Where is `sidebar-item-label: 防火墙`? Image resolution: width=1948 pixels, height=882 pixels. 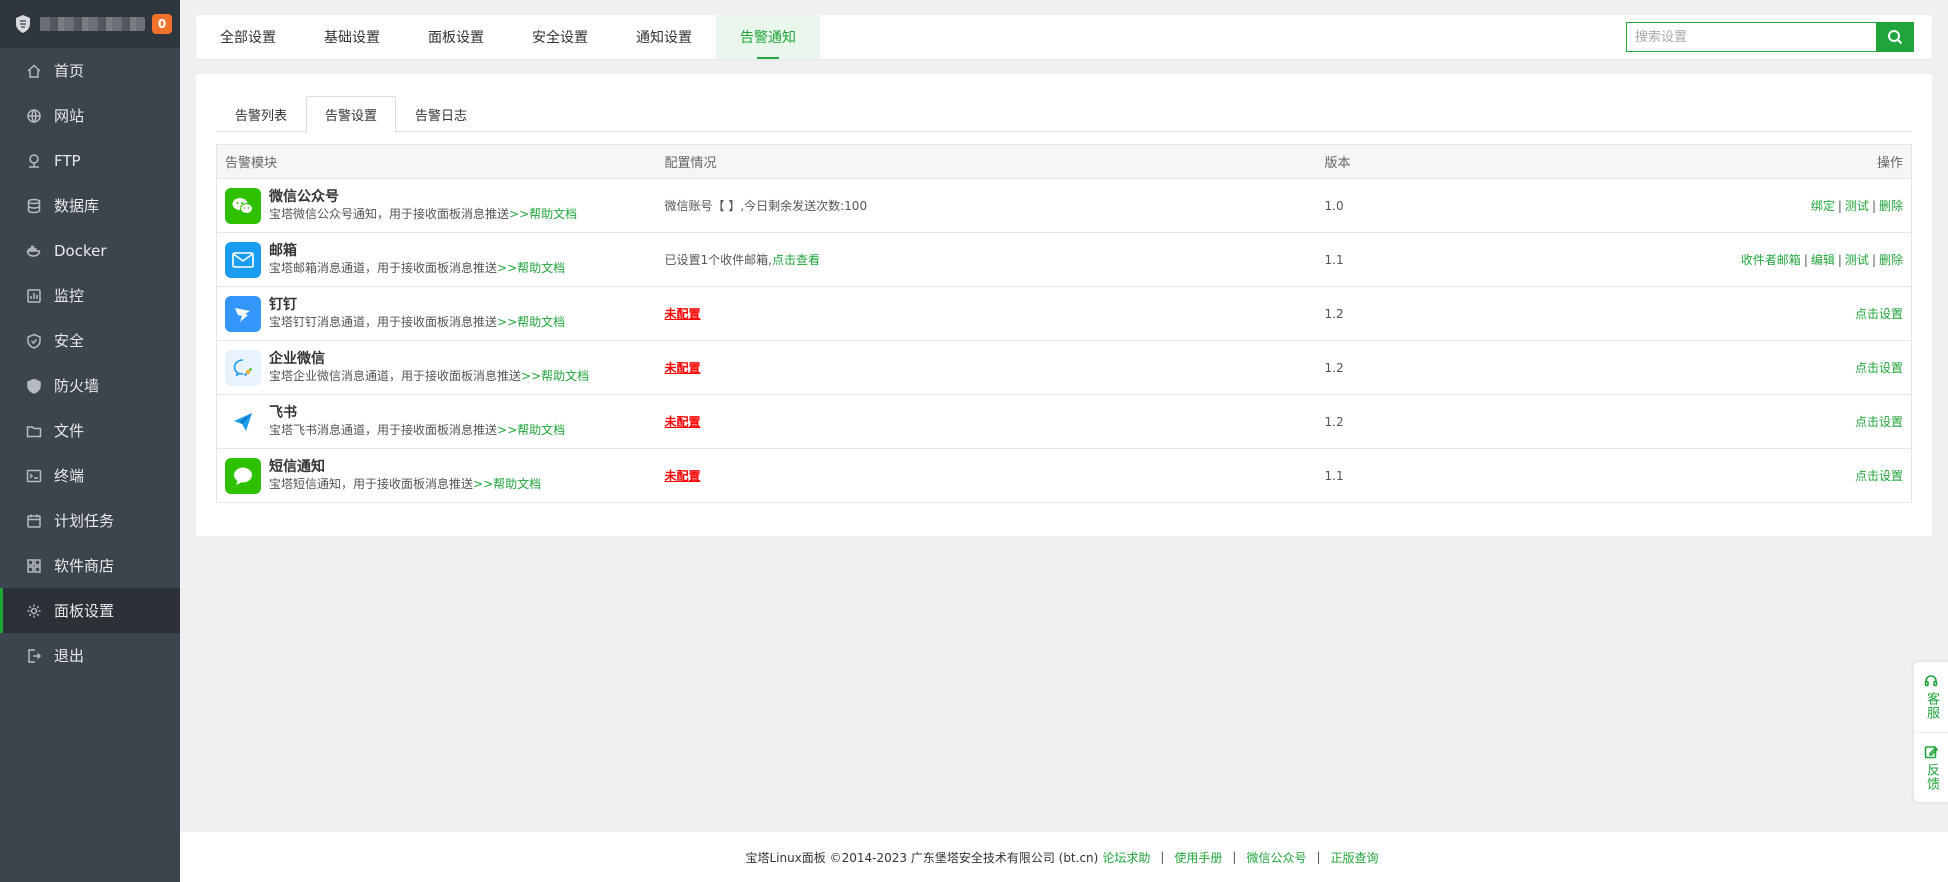 sidebar-item-label: 防火墙 is located at coordinates (77, 386).